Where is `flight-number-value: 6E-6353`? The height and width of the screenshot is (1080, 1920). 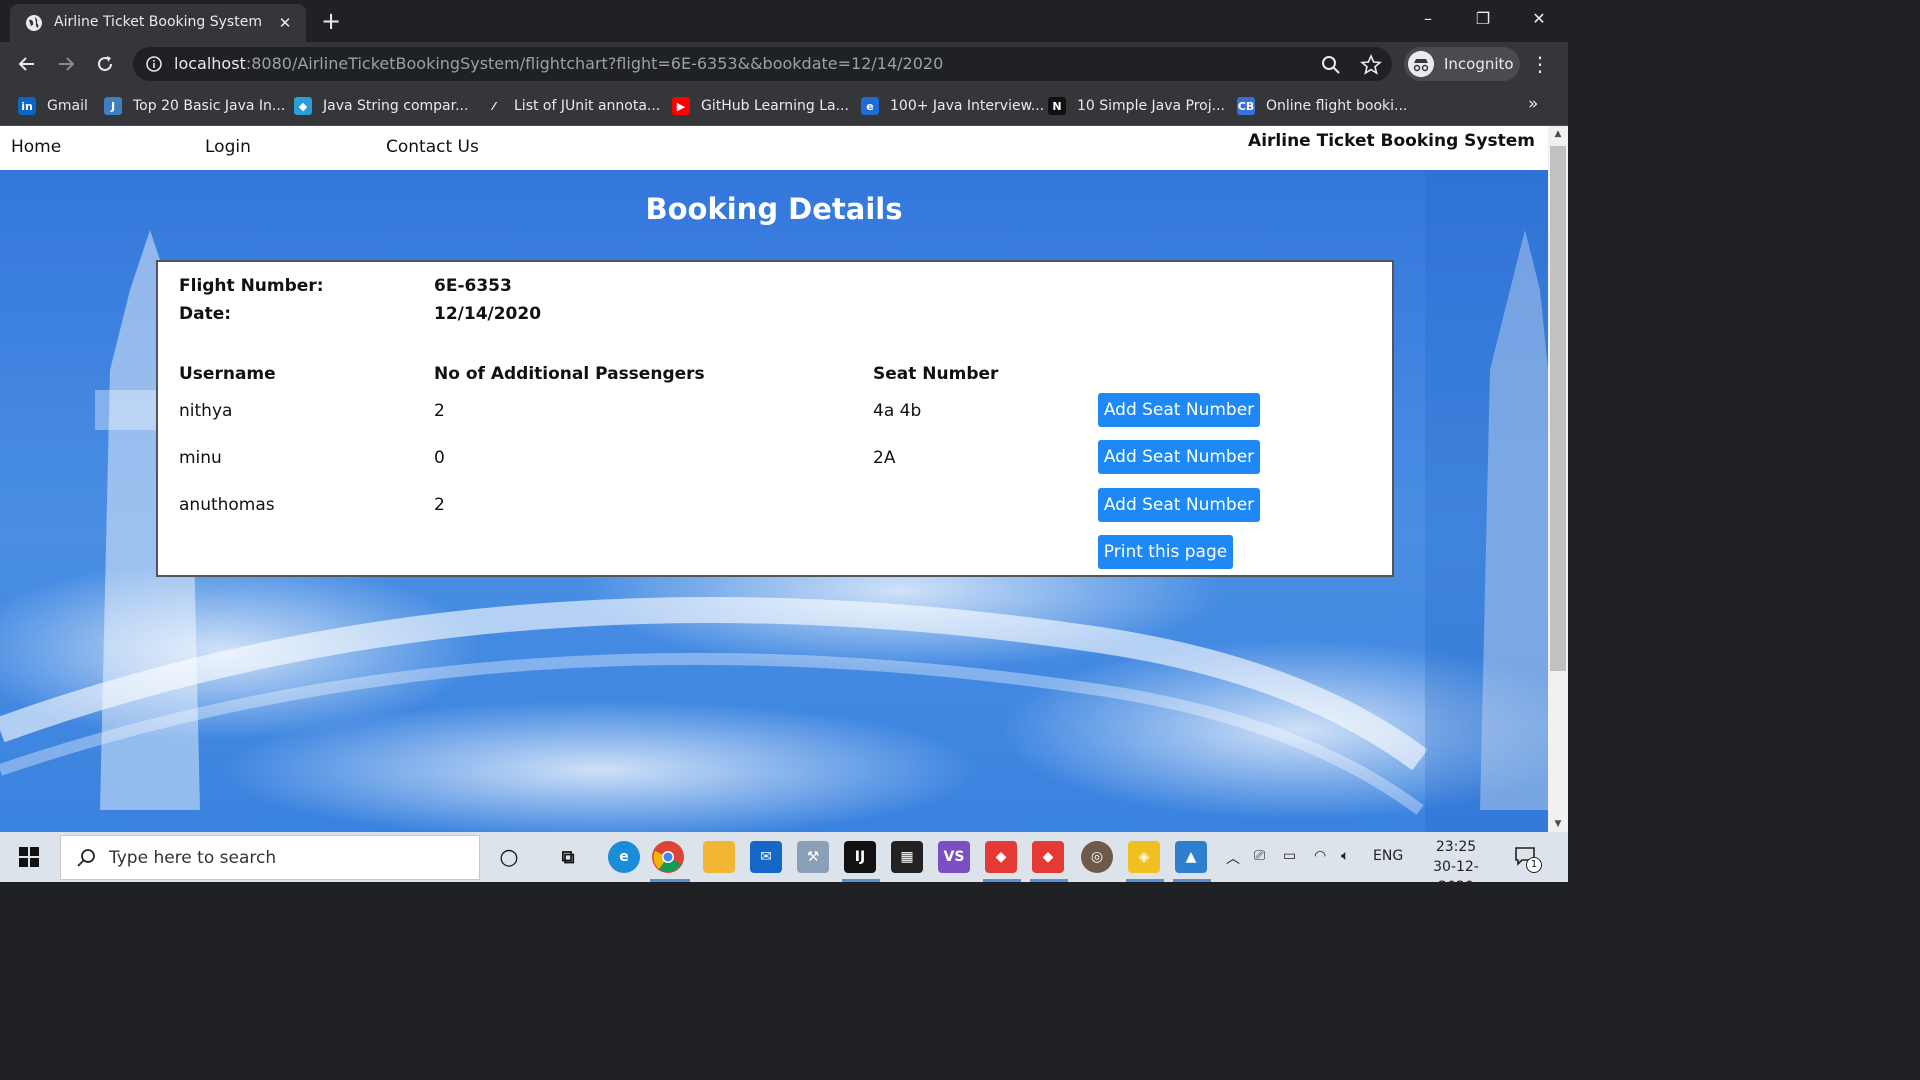
flight-number-value: 6E-6353 is located at coordinates (473, 286).